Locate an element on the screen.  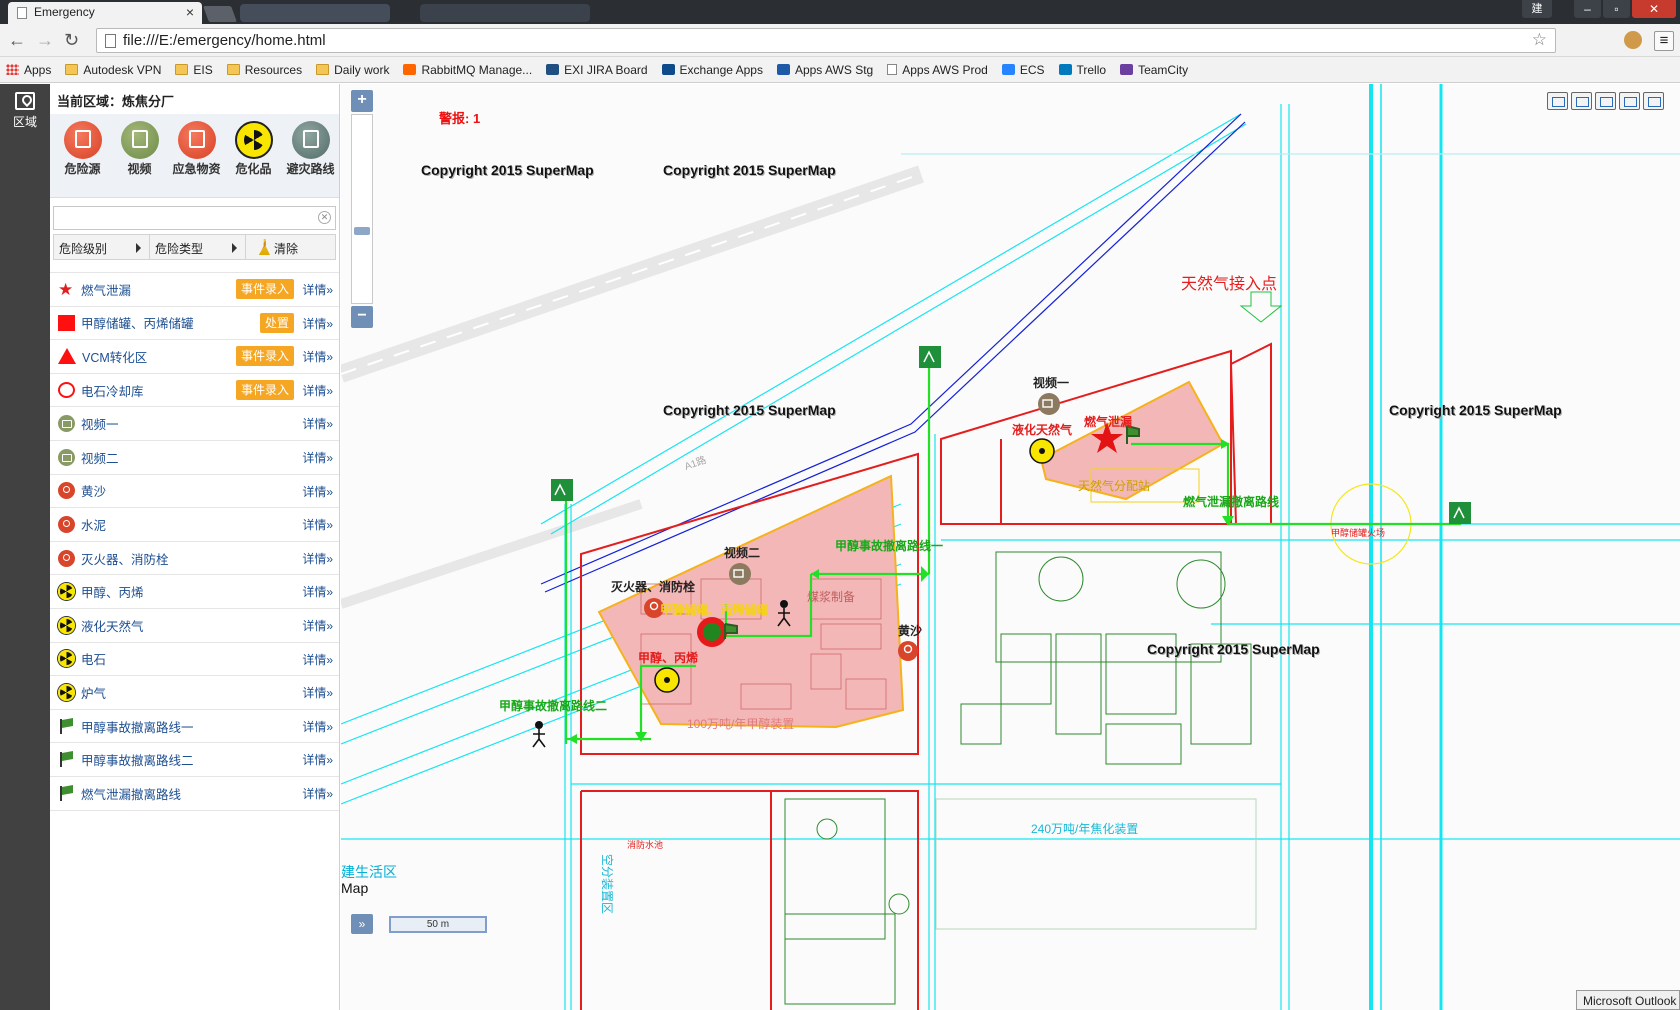
measure-distance-icon is located at coordinates (1605, 101).